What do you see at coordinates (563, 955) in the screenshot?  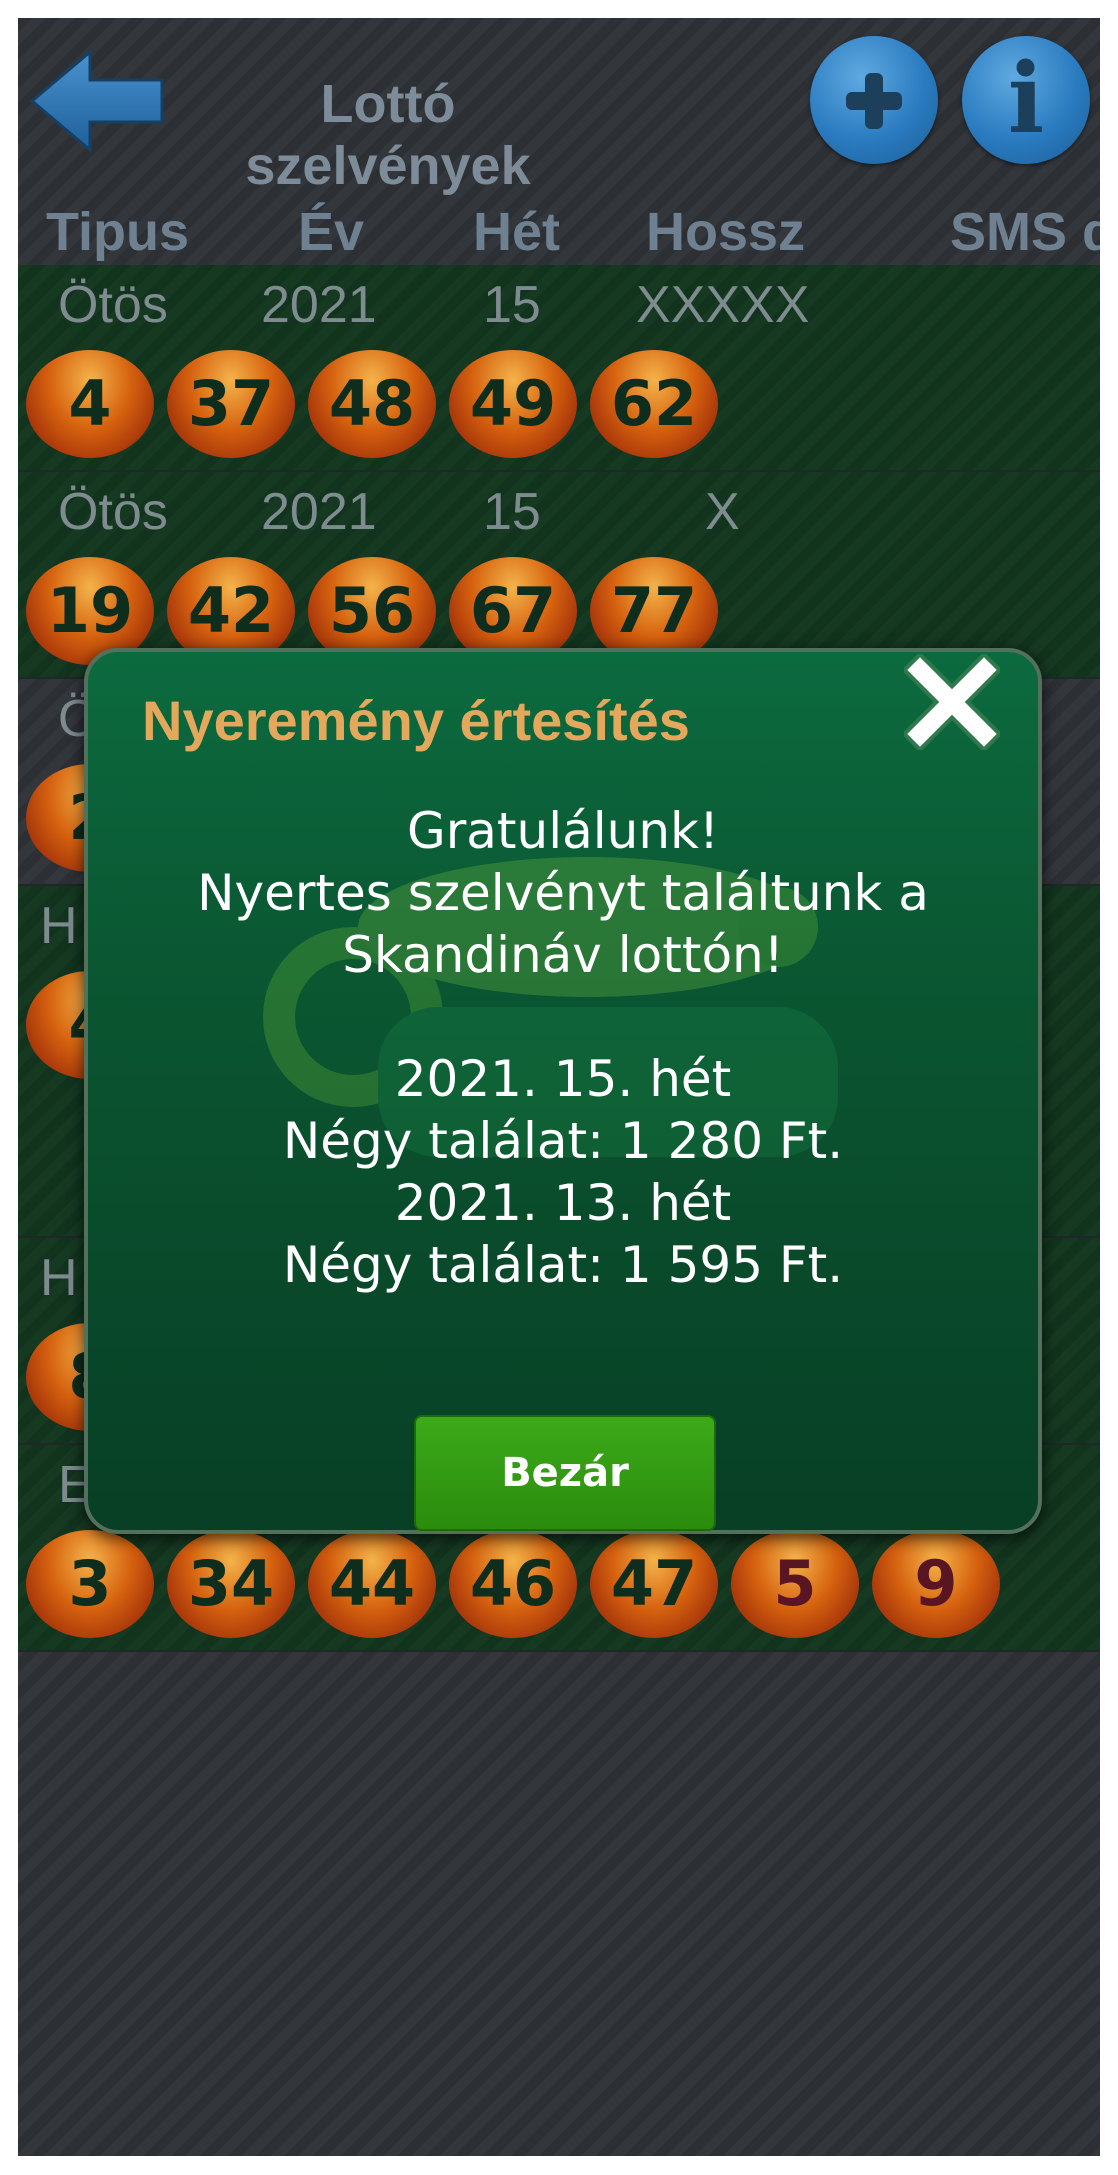 I see `dialog-message-line: Skandináv lottón!` at bounding box center [563, 955].